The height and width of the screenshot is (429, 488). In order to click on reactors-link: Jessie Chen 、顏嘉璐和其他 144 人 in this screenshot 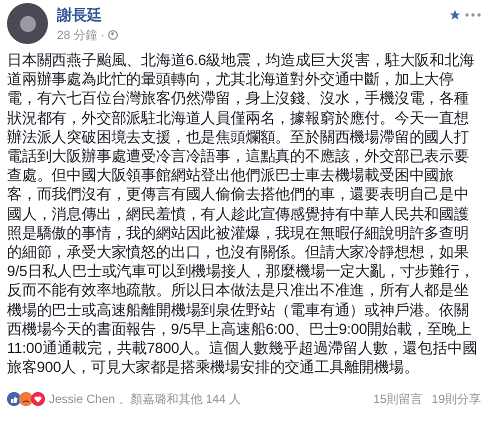, I will do `click(145, 399)`.